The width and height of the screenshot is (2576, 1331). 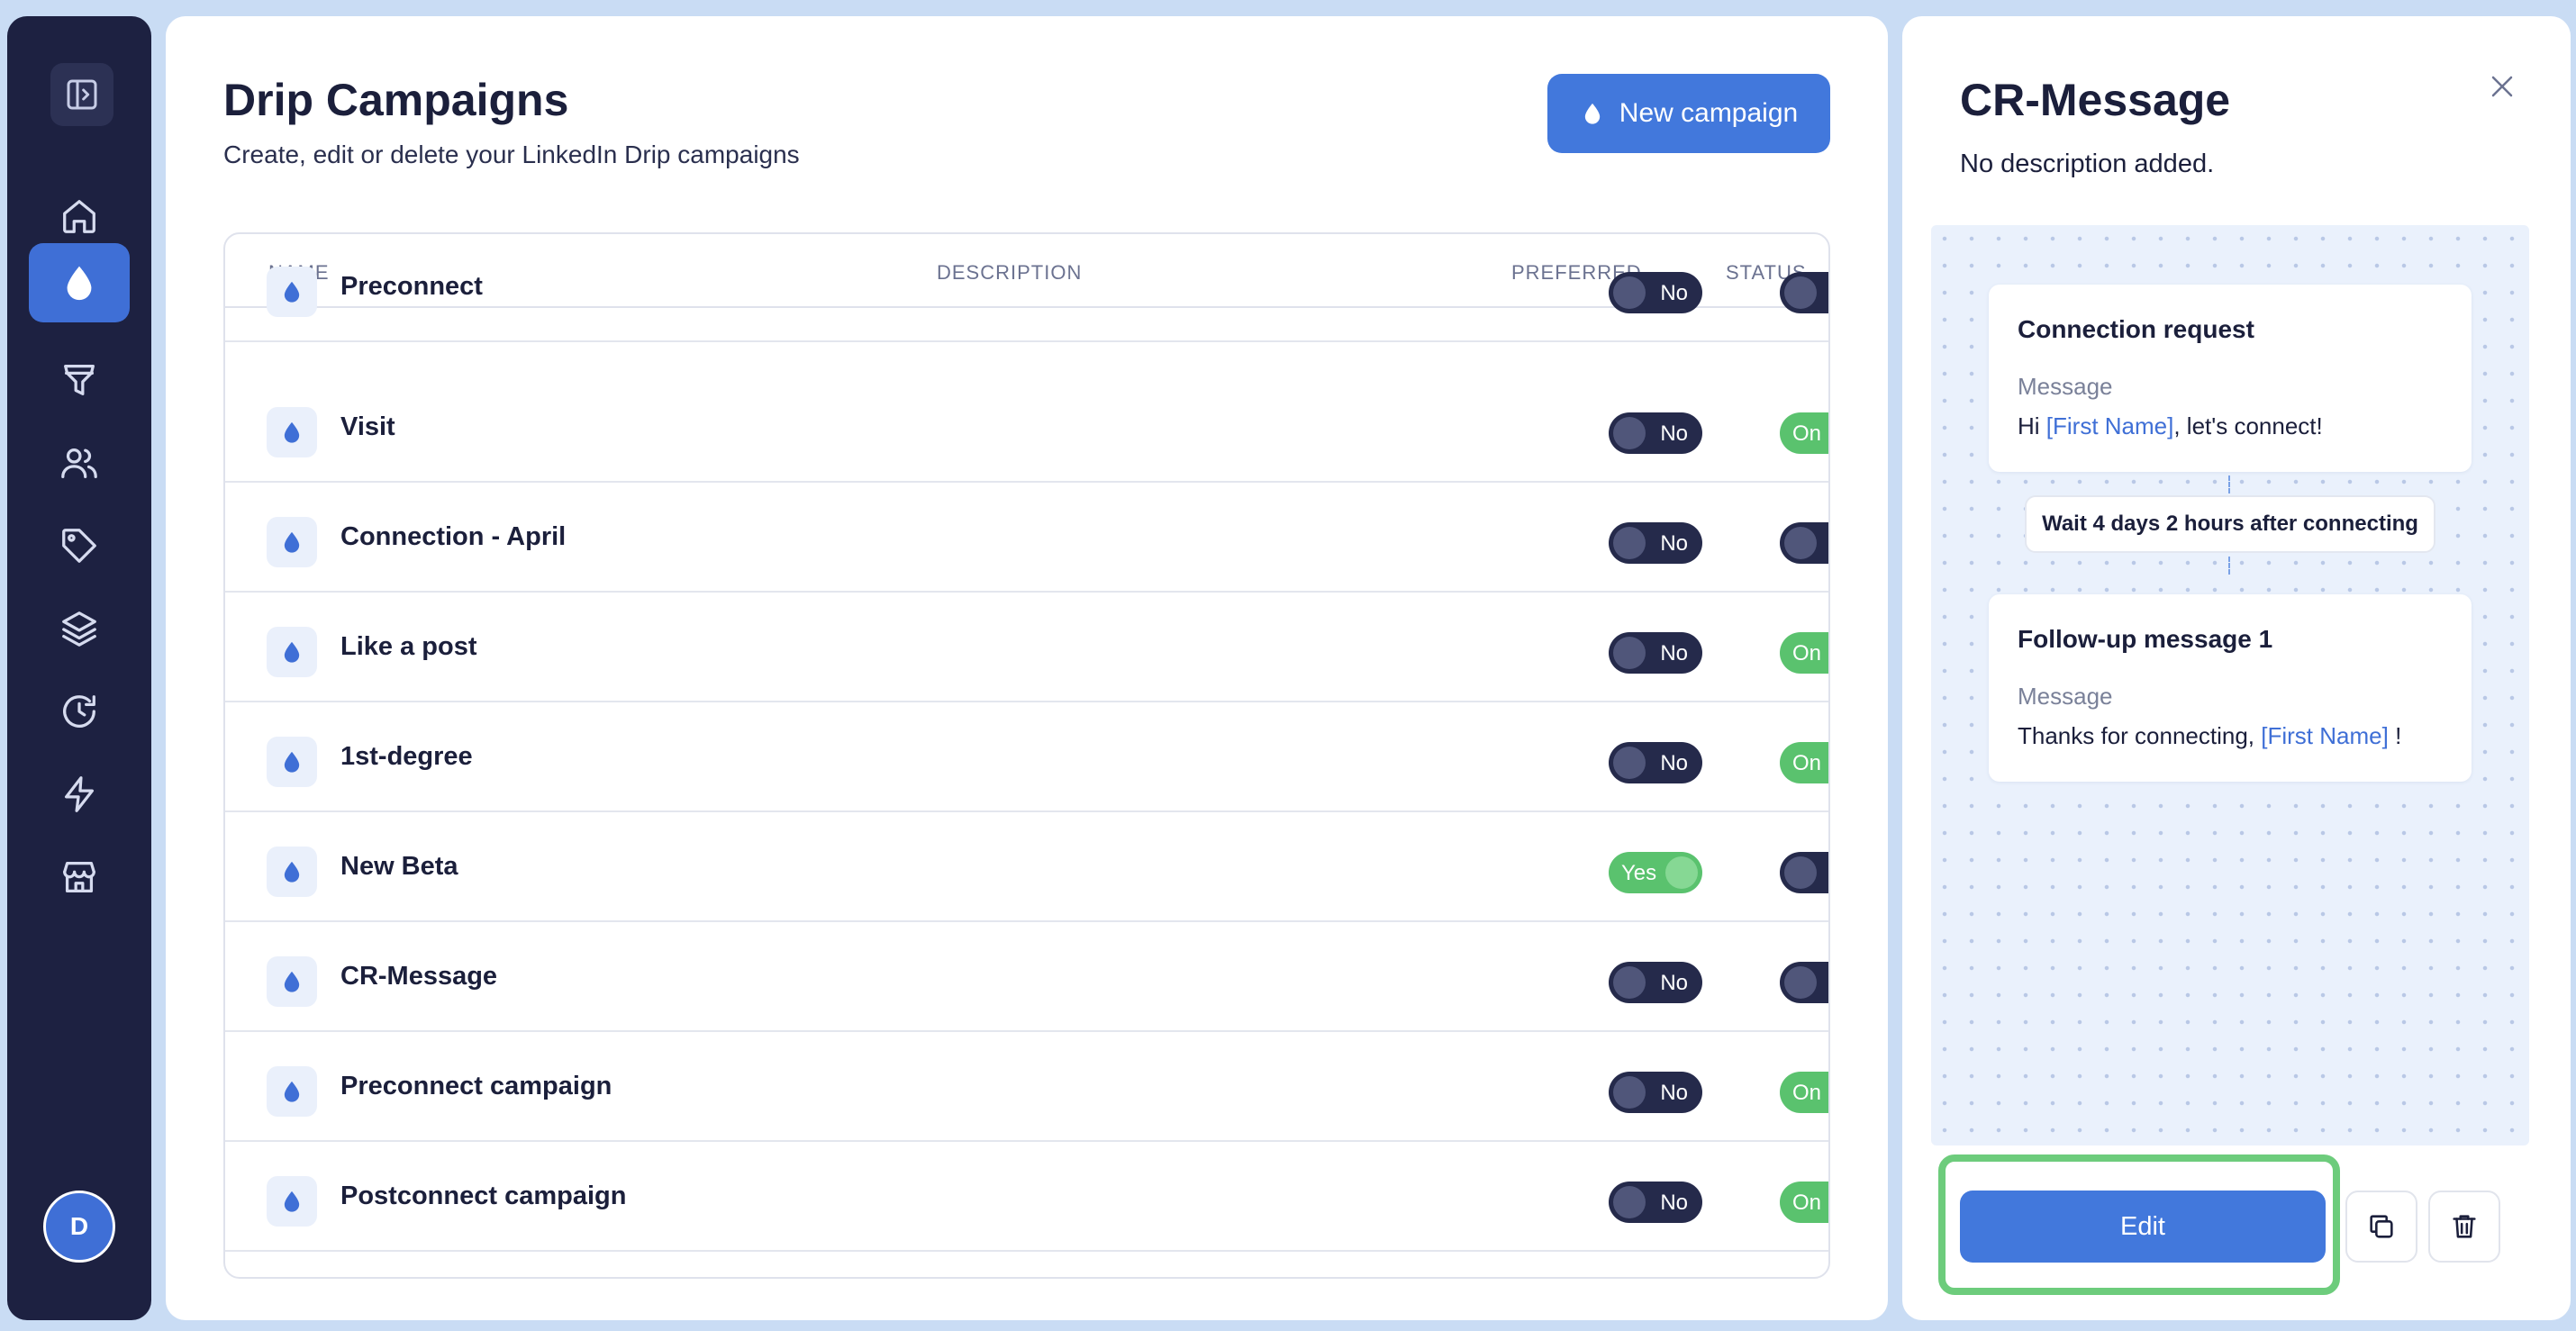 I want to click on step-message: Thanks for connecting, [First Name] !, so click(x=2209, y=736).